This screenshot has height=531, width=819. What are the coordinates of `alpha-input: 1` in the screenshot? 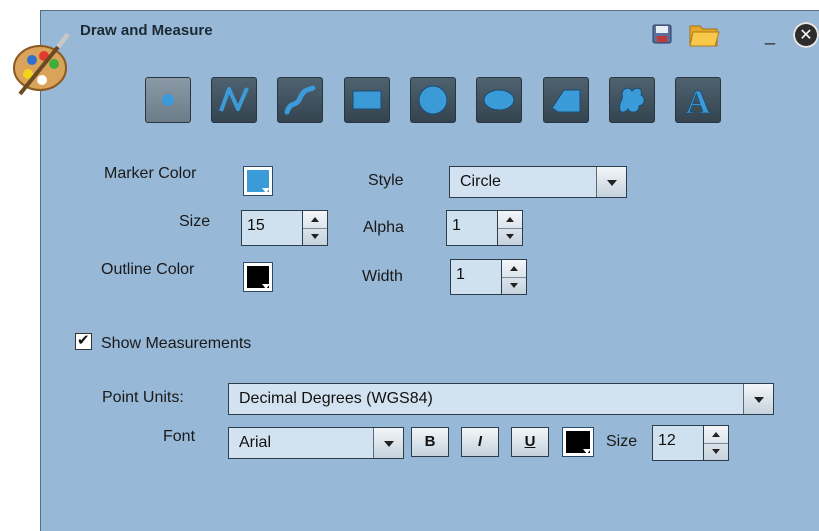 It's located at (472, 228).